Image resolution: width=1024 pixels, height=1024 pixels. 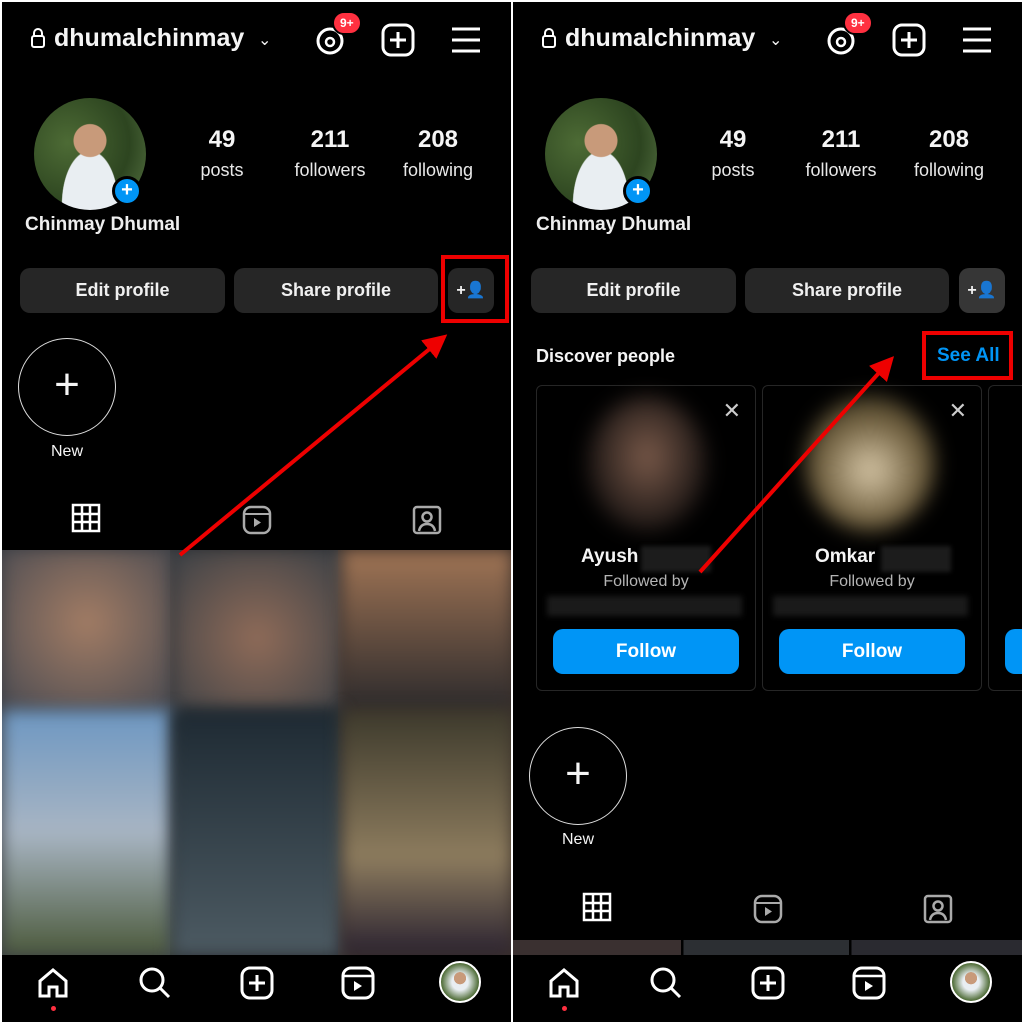 I want to click on posts-grid, so click(x=767, y=947).